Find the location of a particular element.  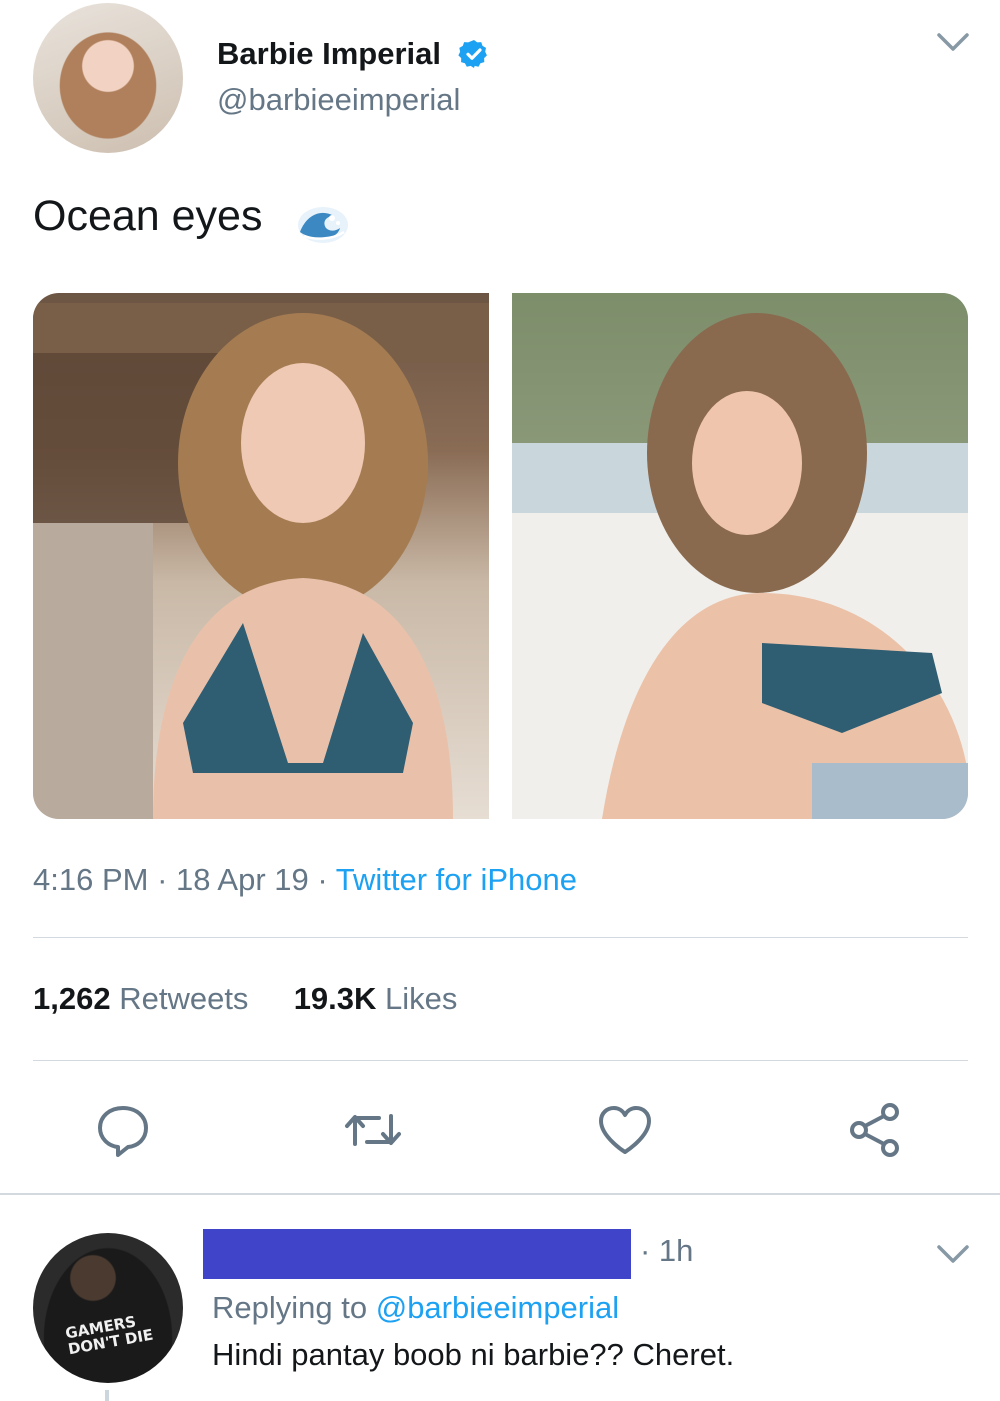

retweet-button is located at coordinates (373, 1130).